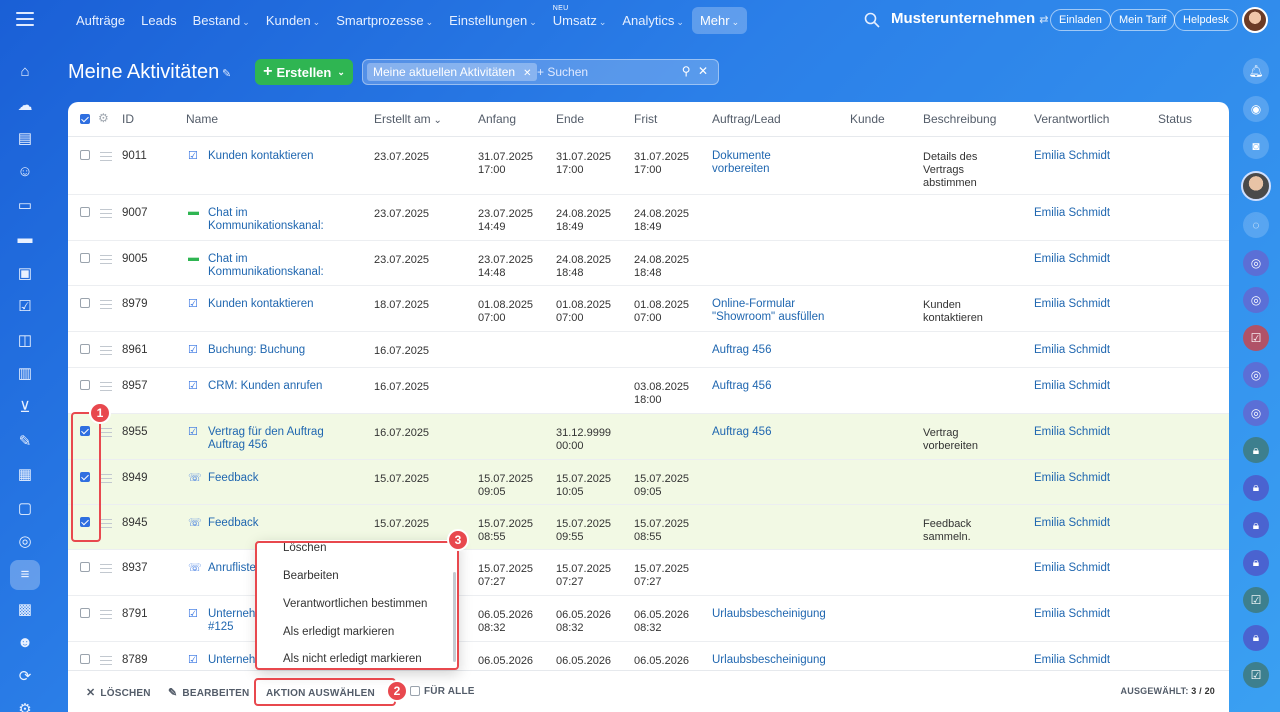 The height and width of the screenshot is (712, 1280). Describe the element at coordinates (653, 20) in the screenshot. I see `nav-item-analytics: Analytics ⌄` at that location.